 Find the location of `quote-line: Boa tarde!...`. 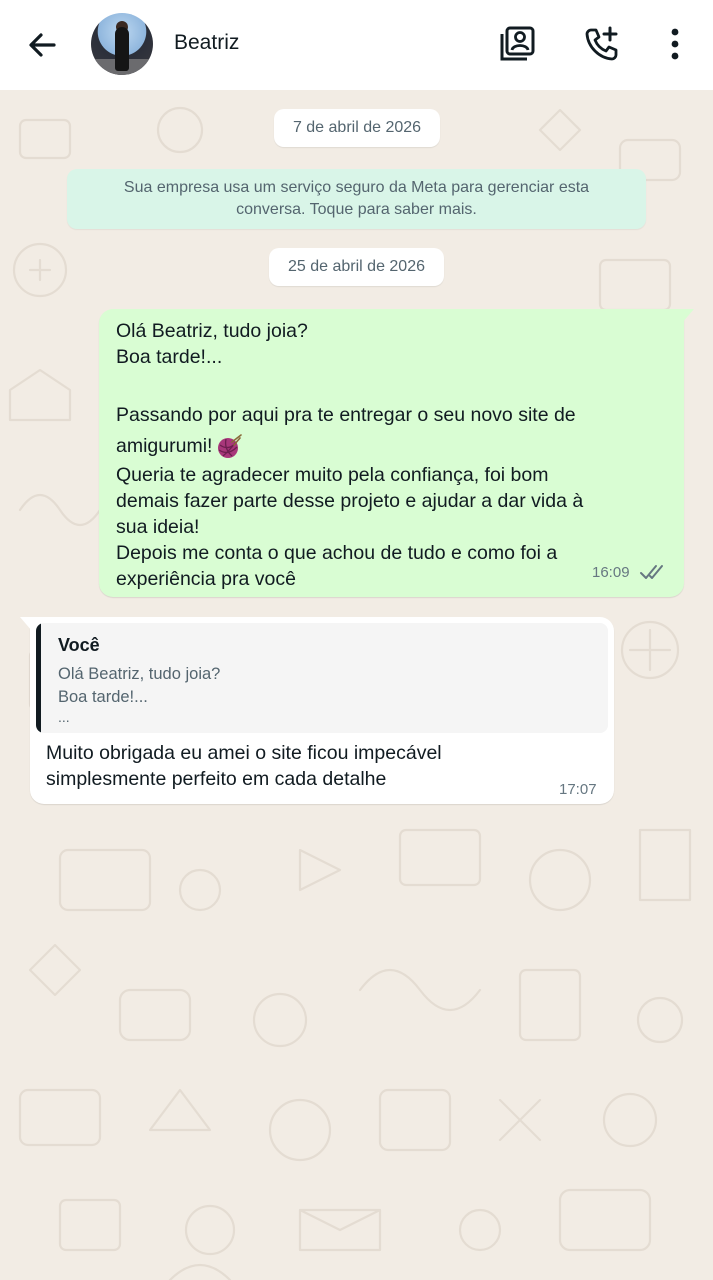

quote-line: Boa tarde!... is located at coordinates (103, 697).